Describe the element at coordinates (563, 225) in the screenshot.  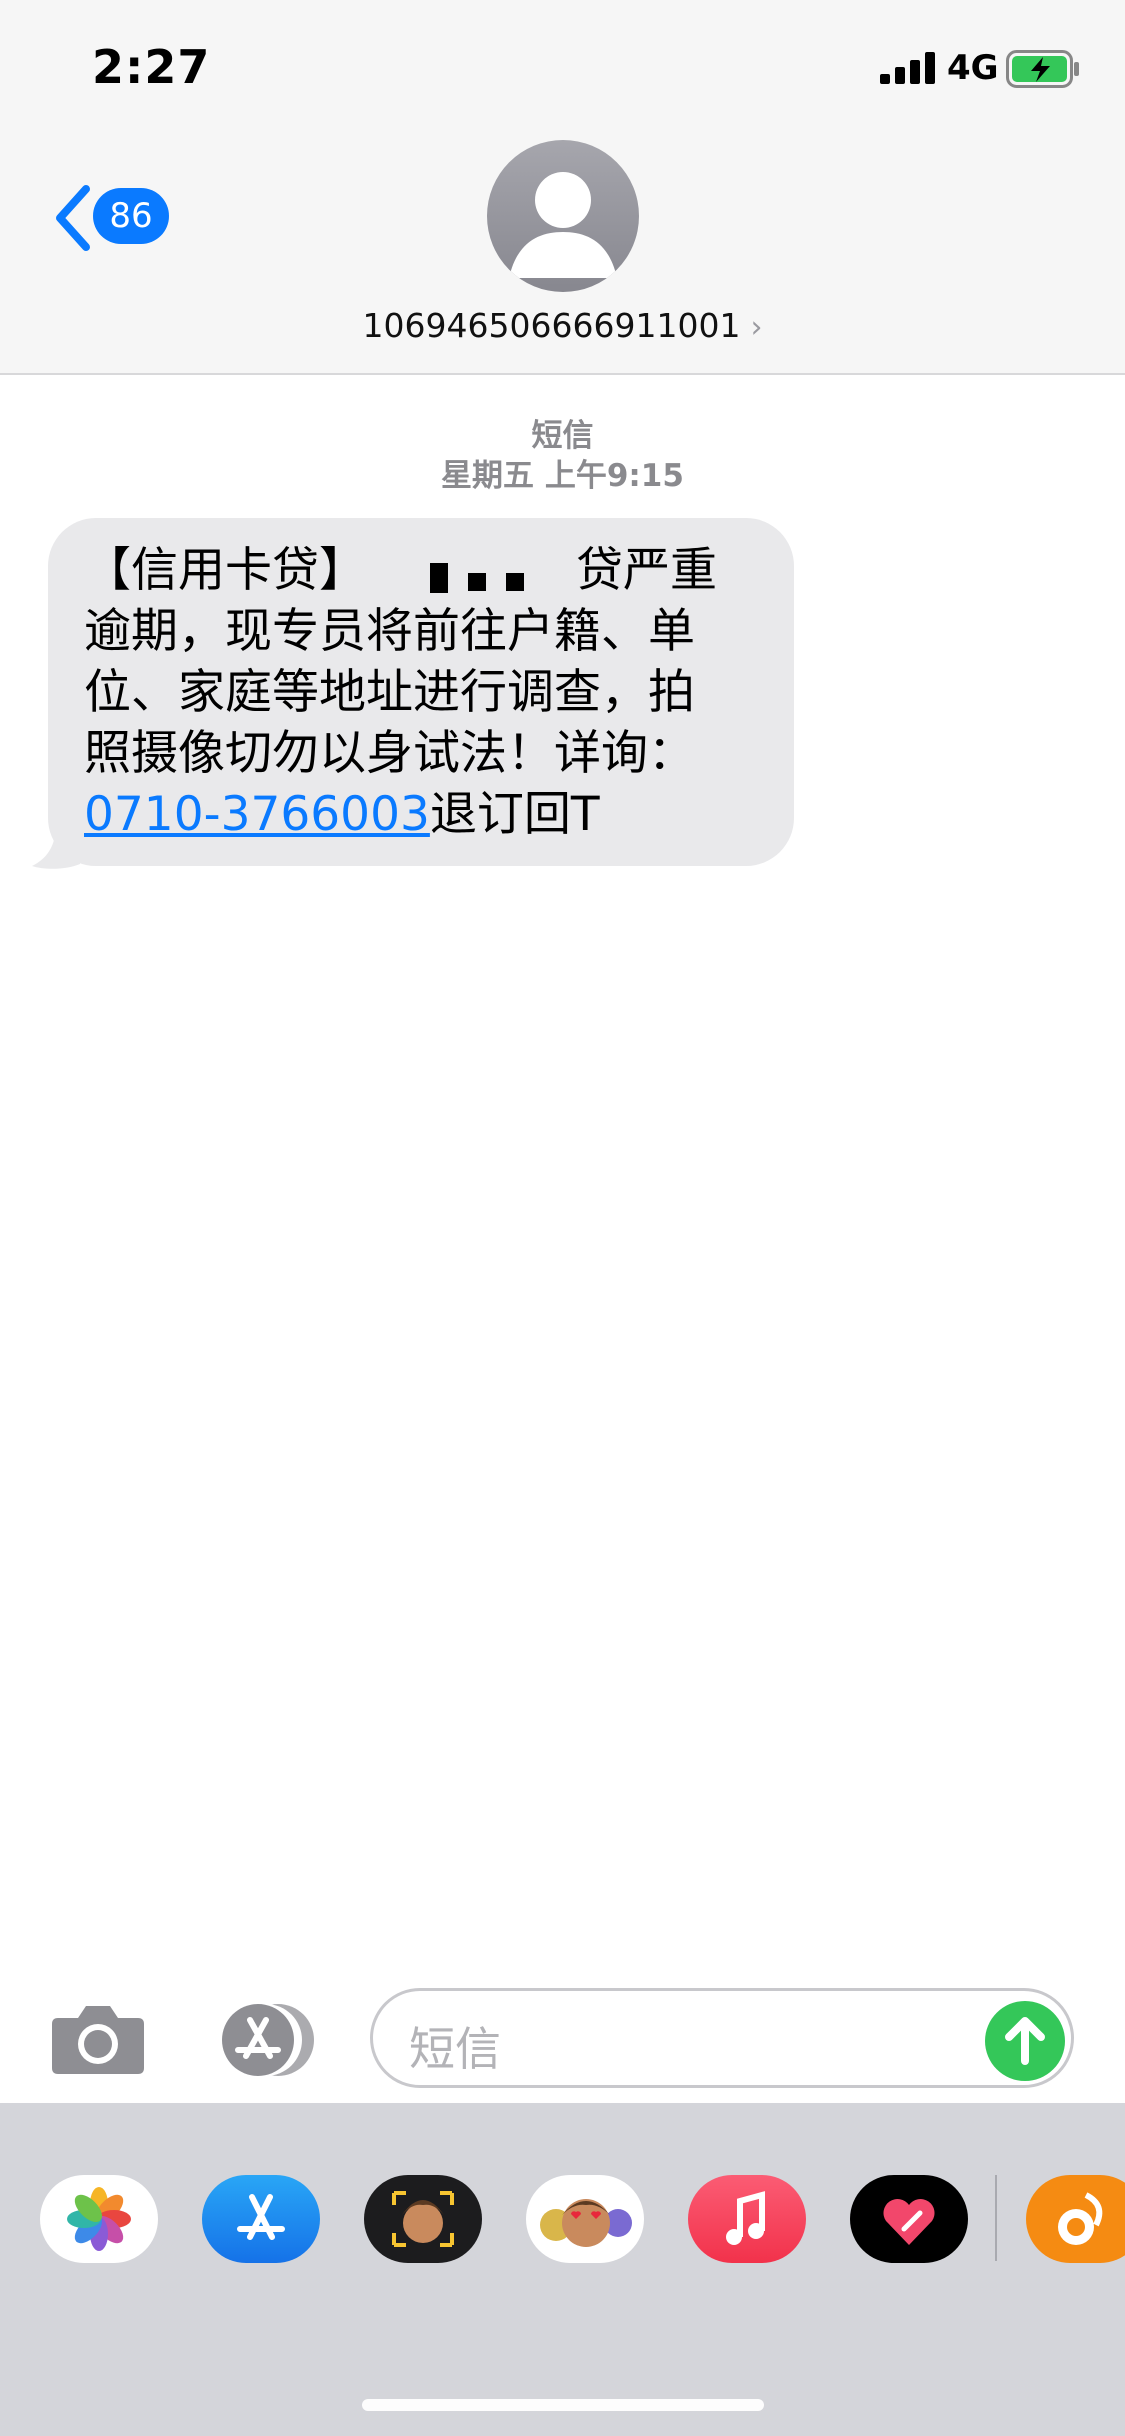
I see `person-silhouette-icon` at that location.